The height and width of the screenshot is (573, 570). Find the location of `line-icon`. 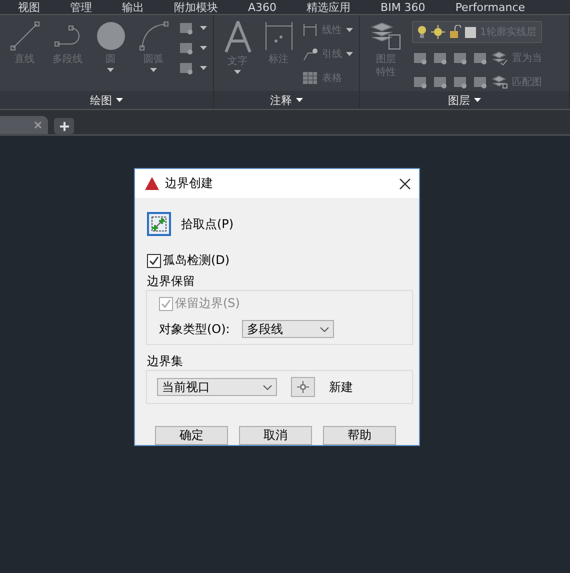

line-icon is located at coordinates (25, 36).